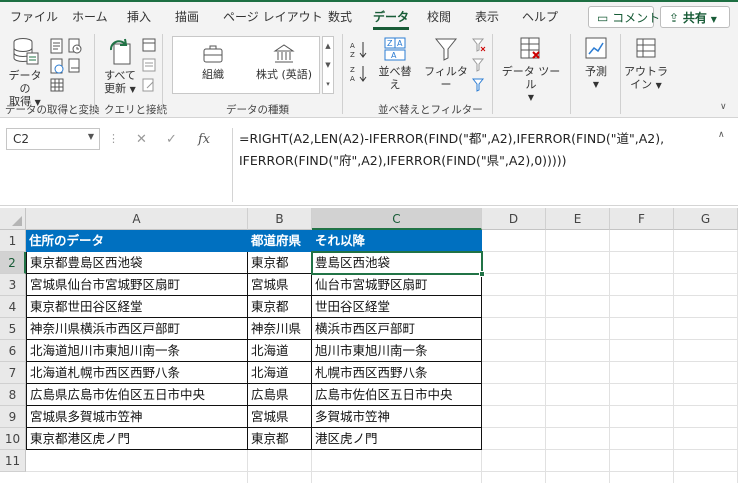 The height and width of the screenshot is (483, 738). I want to click on properties-icon, so click(149, 66).